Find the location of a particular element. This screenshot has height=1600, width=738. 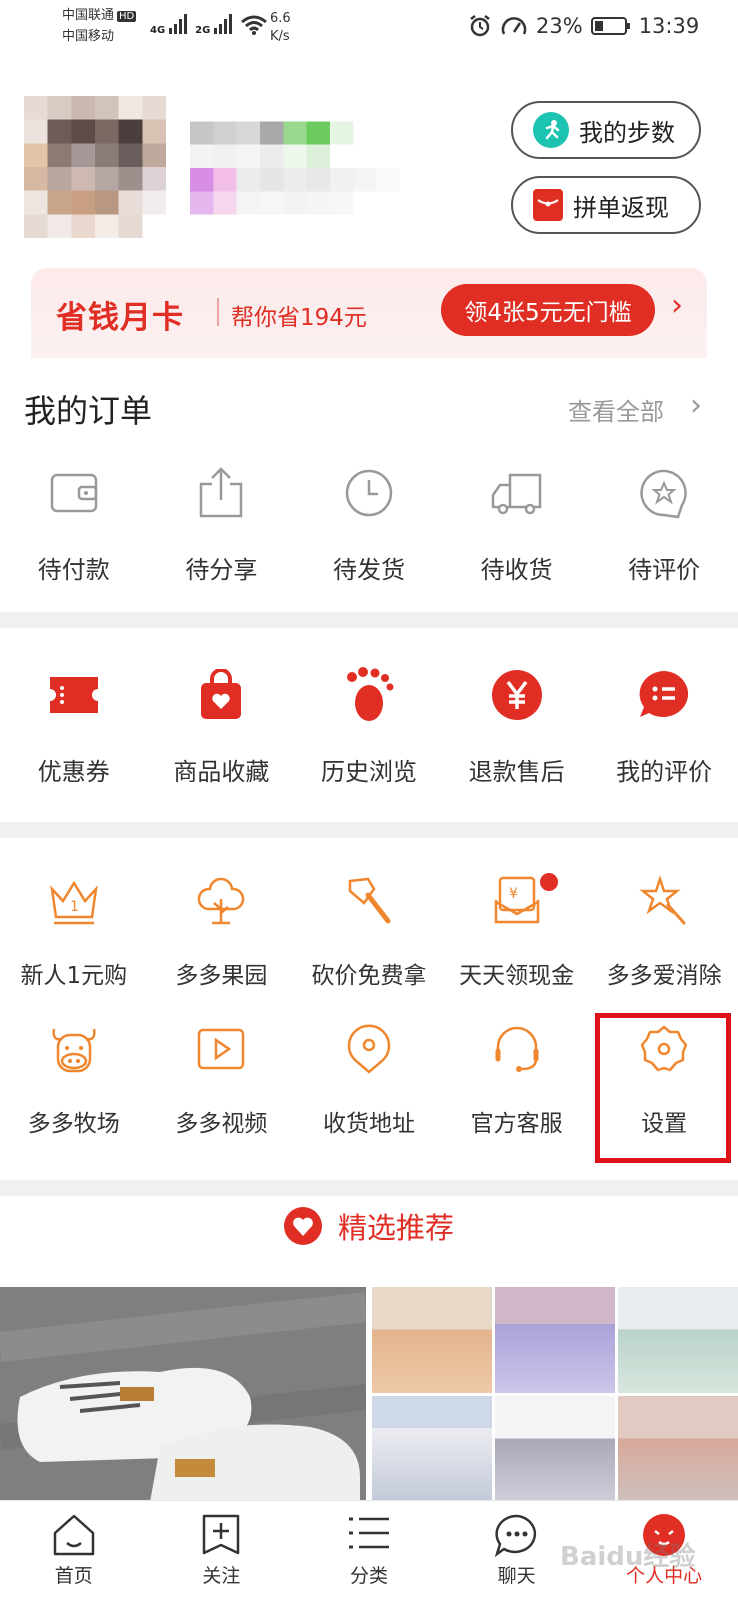

axe-icon is located at coordinates (369, 901).